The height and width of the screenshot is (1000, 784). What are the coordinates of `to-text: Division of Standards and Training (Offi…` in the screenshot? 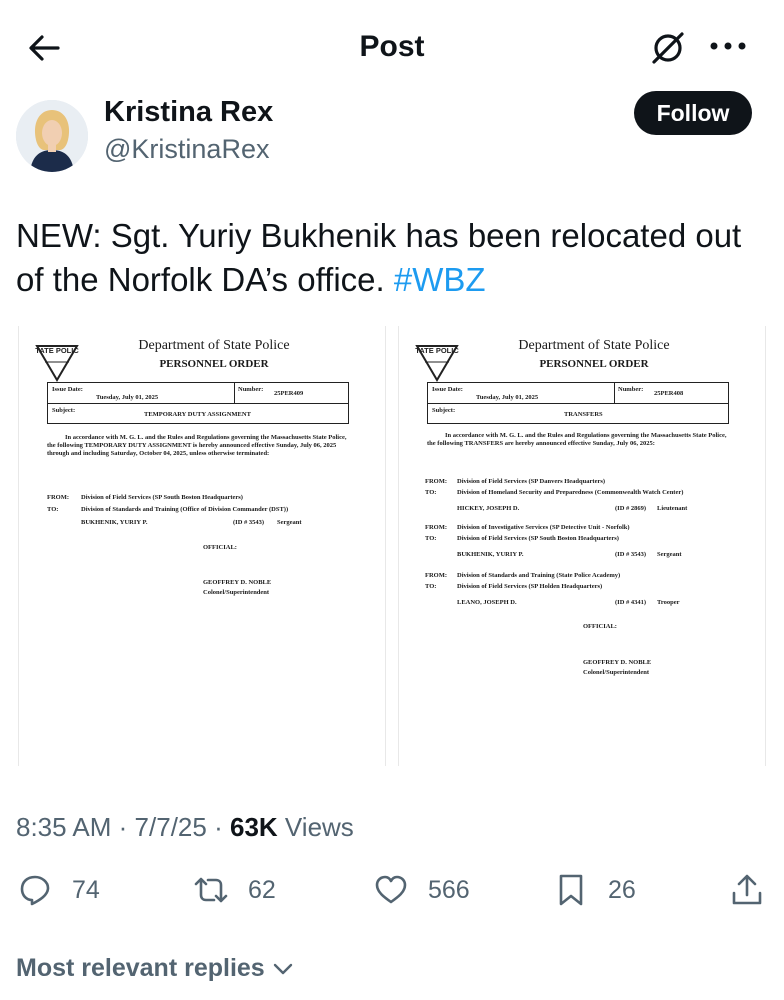 It's located at (185, 509).